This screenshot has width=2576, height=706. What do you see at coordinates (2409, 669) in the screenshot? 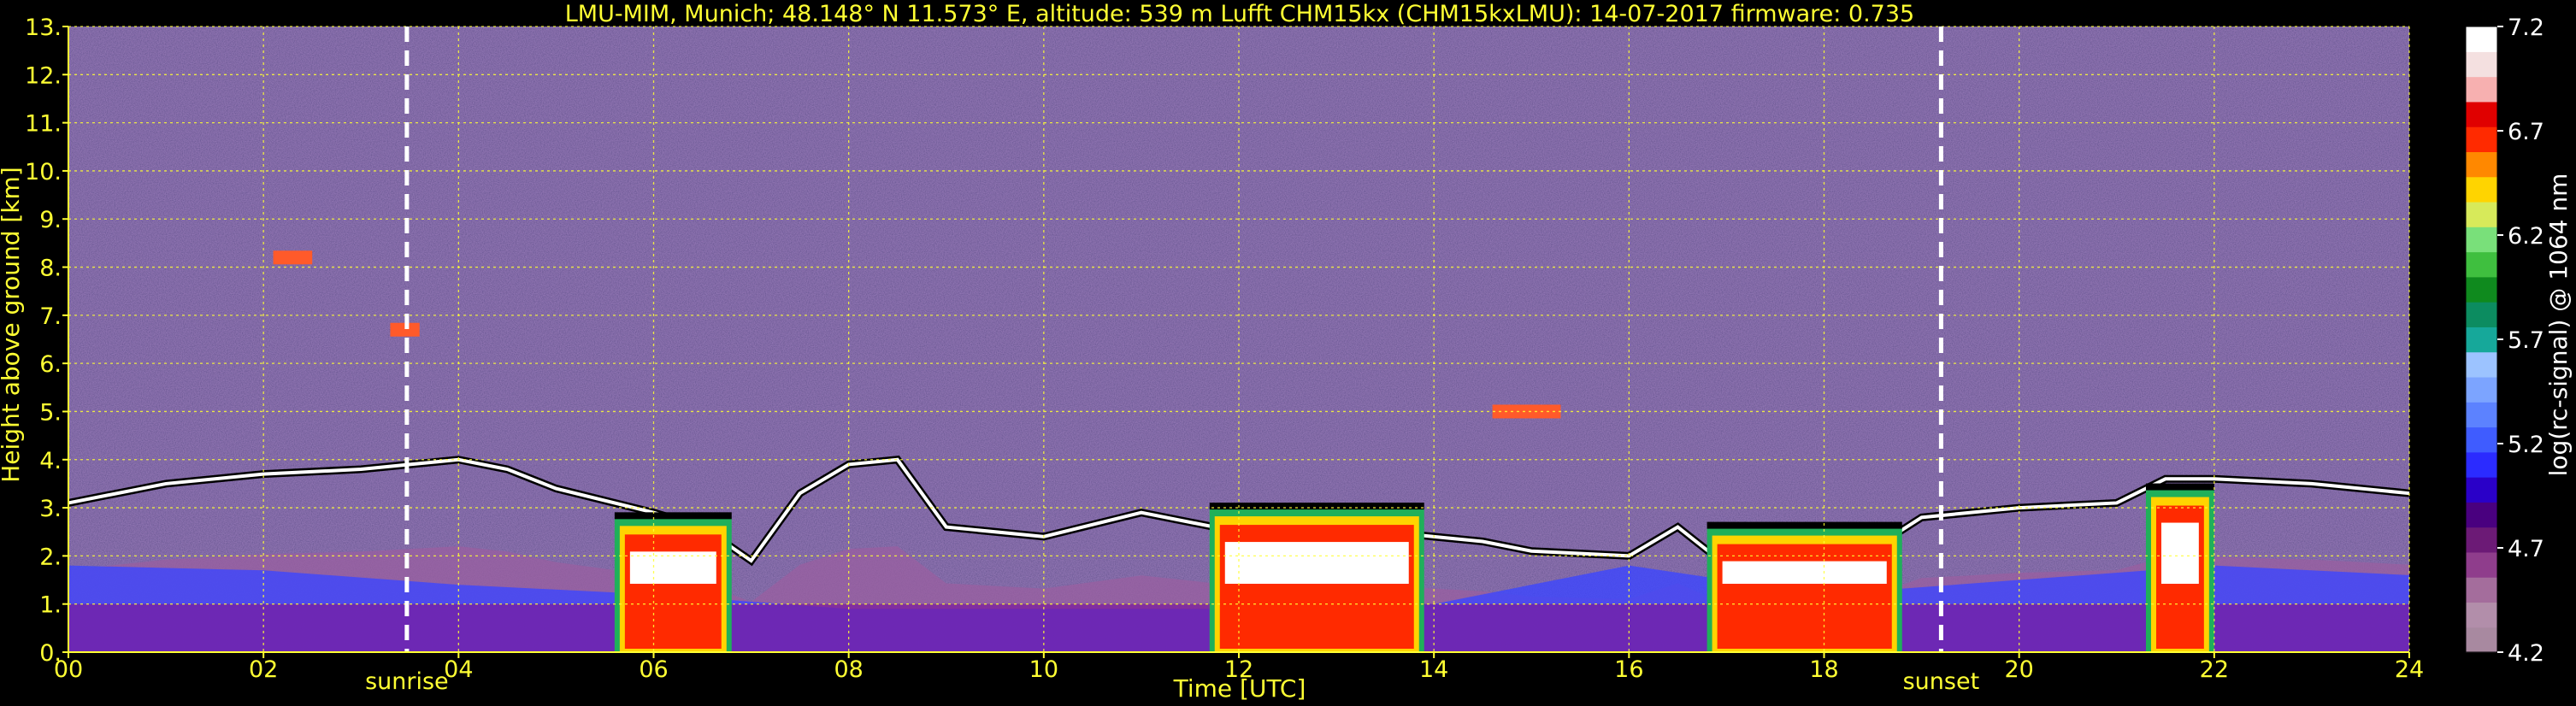
I see `x-tick-label: 24` at bounding box center [2409, 669].